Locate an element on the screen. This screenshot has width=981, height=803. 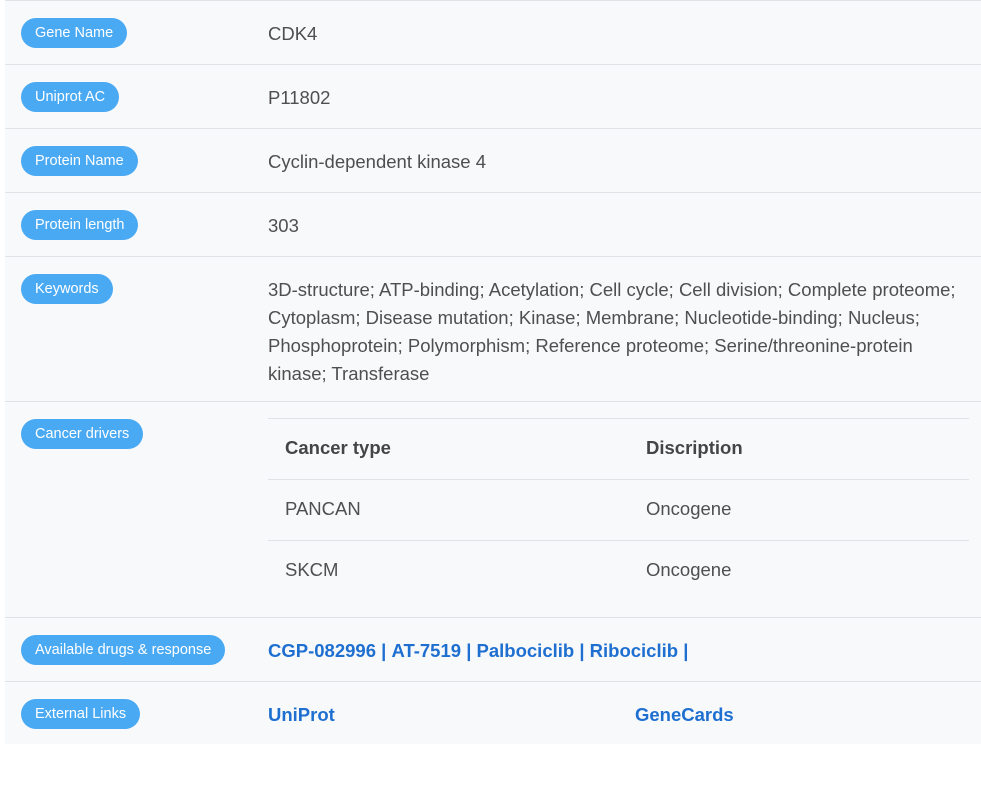
protein-name-badge: Protein Name is located at coordinates (79, 161).